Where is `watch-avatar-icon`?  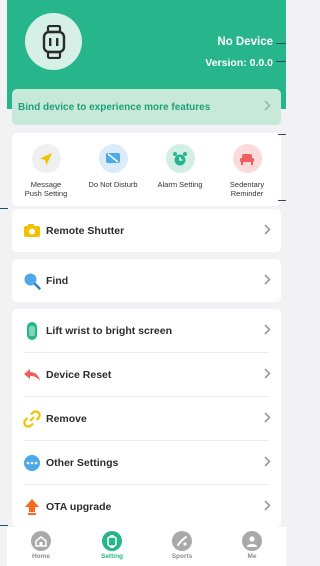
watch-avatar-icon is located at coordinates (53, 41).